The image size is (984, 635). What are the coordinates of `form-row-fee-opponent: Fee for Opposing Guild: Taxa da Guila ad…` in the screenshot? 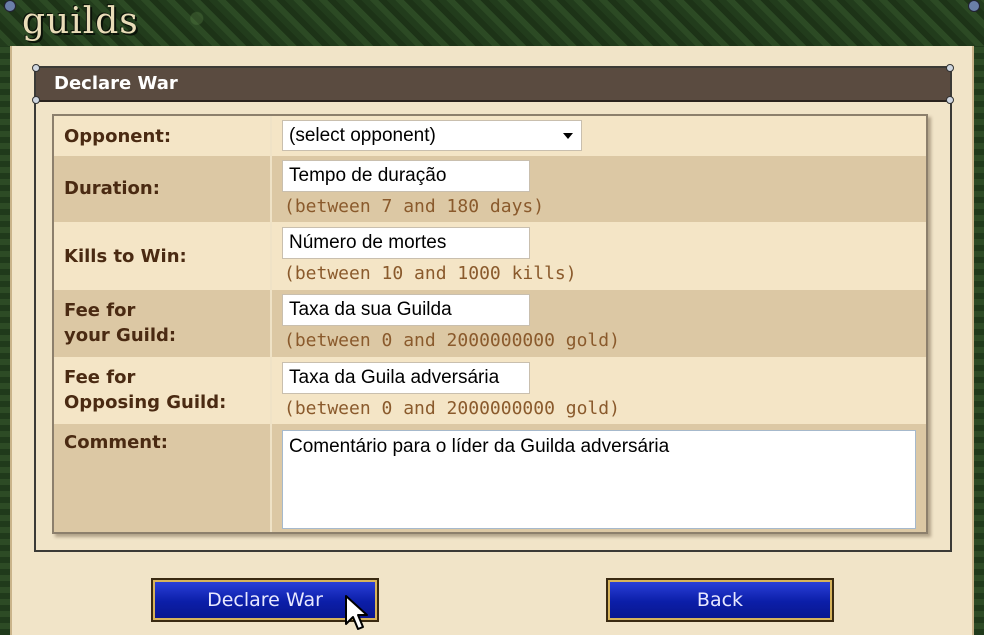 It's located at (490, 390).